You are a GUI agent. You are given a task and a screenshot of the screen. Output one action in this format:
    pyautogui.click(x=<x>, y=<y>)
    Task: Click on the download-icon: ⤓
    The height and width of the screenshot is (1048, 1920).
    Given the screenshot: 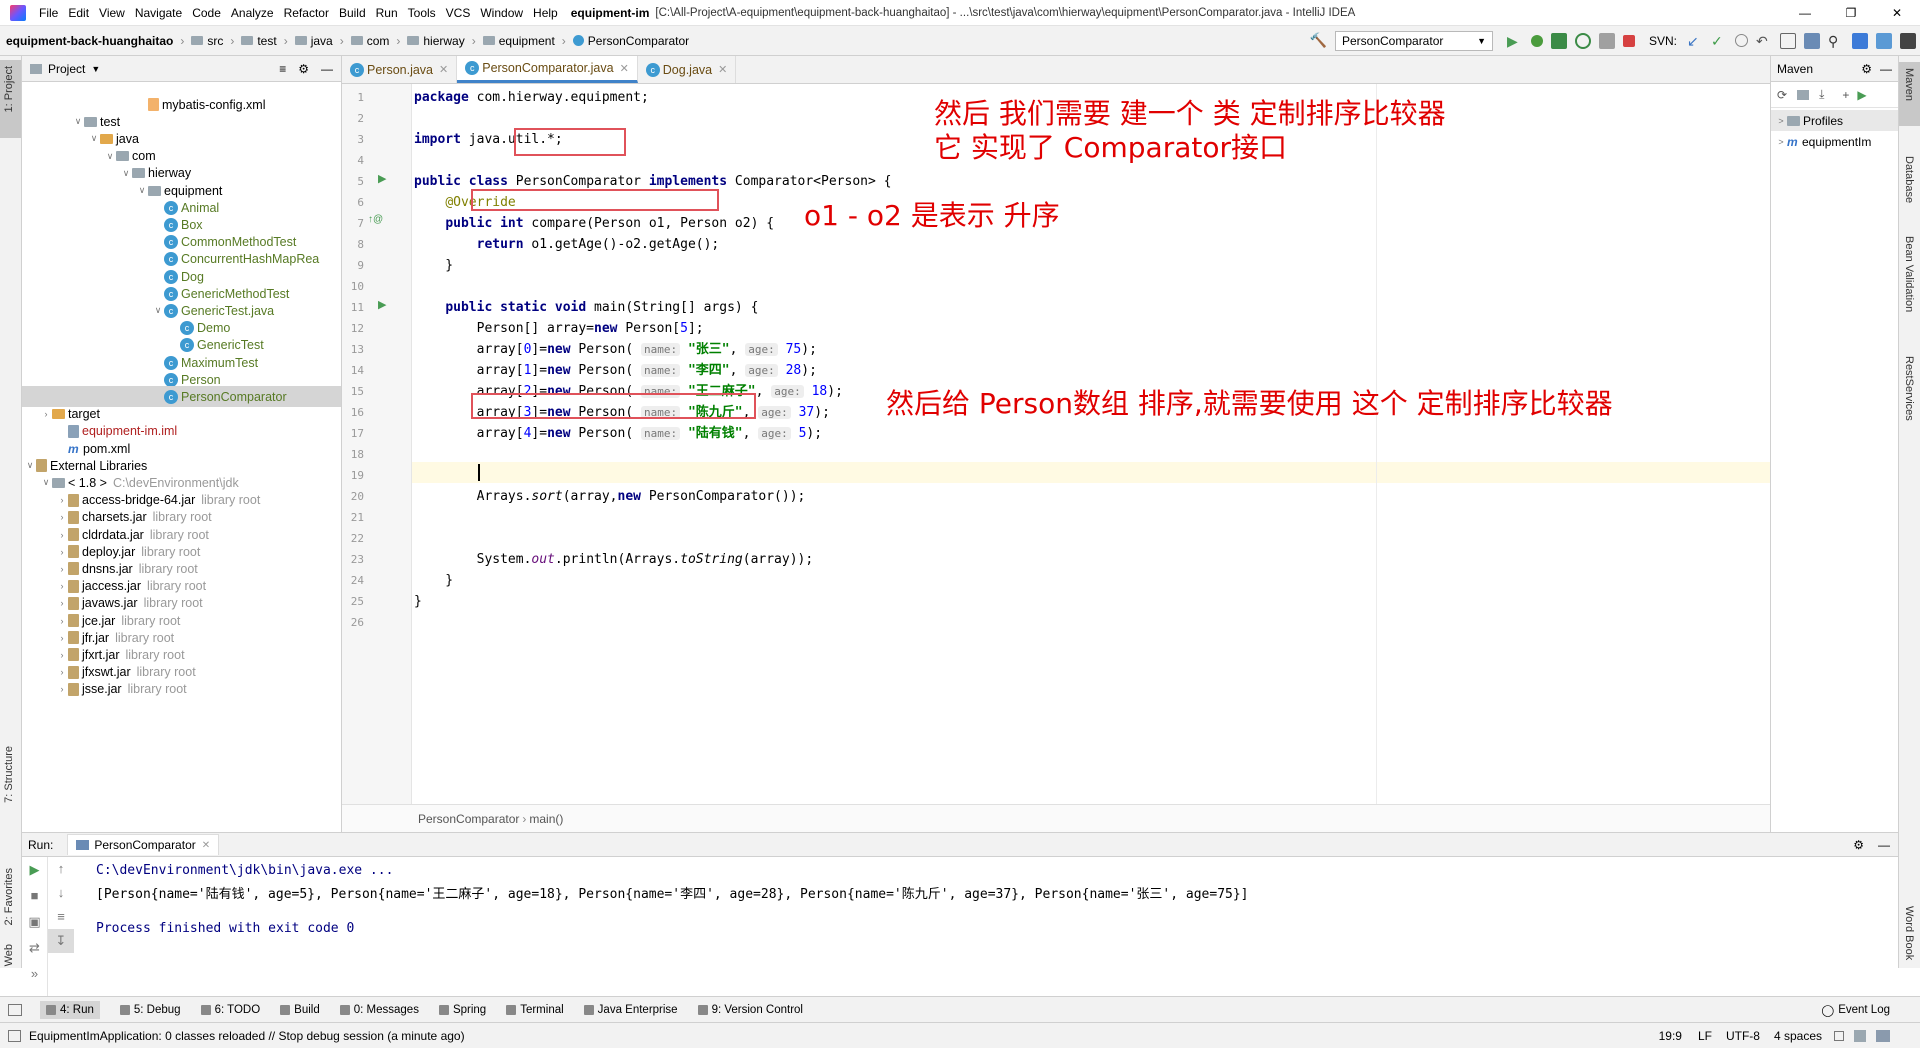 What is the action you would take?
    pyautogui.click(x=1821, y=94)
    